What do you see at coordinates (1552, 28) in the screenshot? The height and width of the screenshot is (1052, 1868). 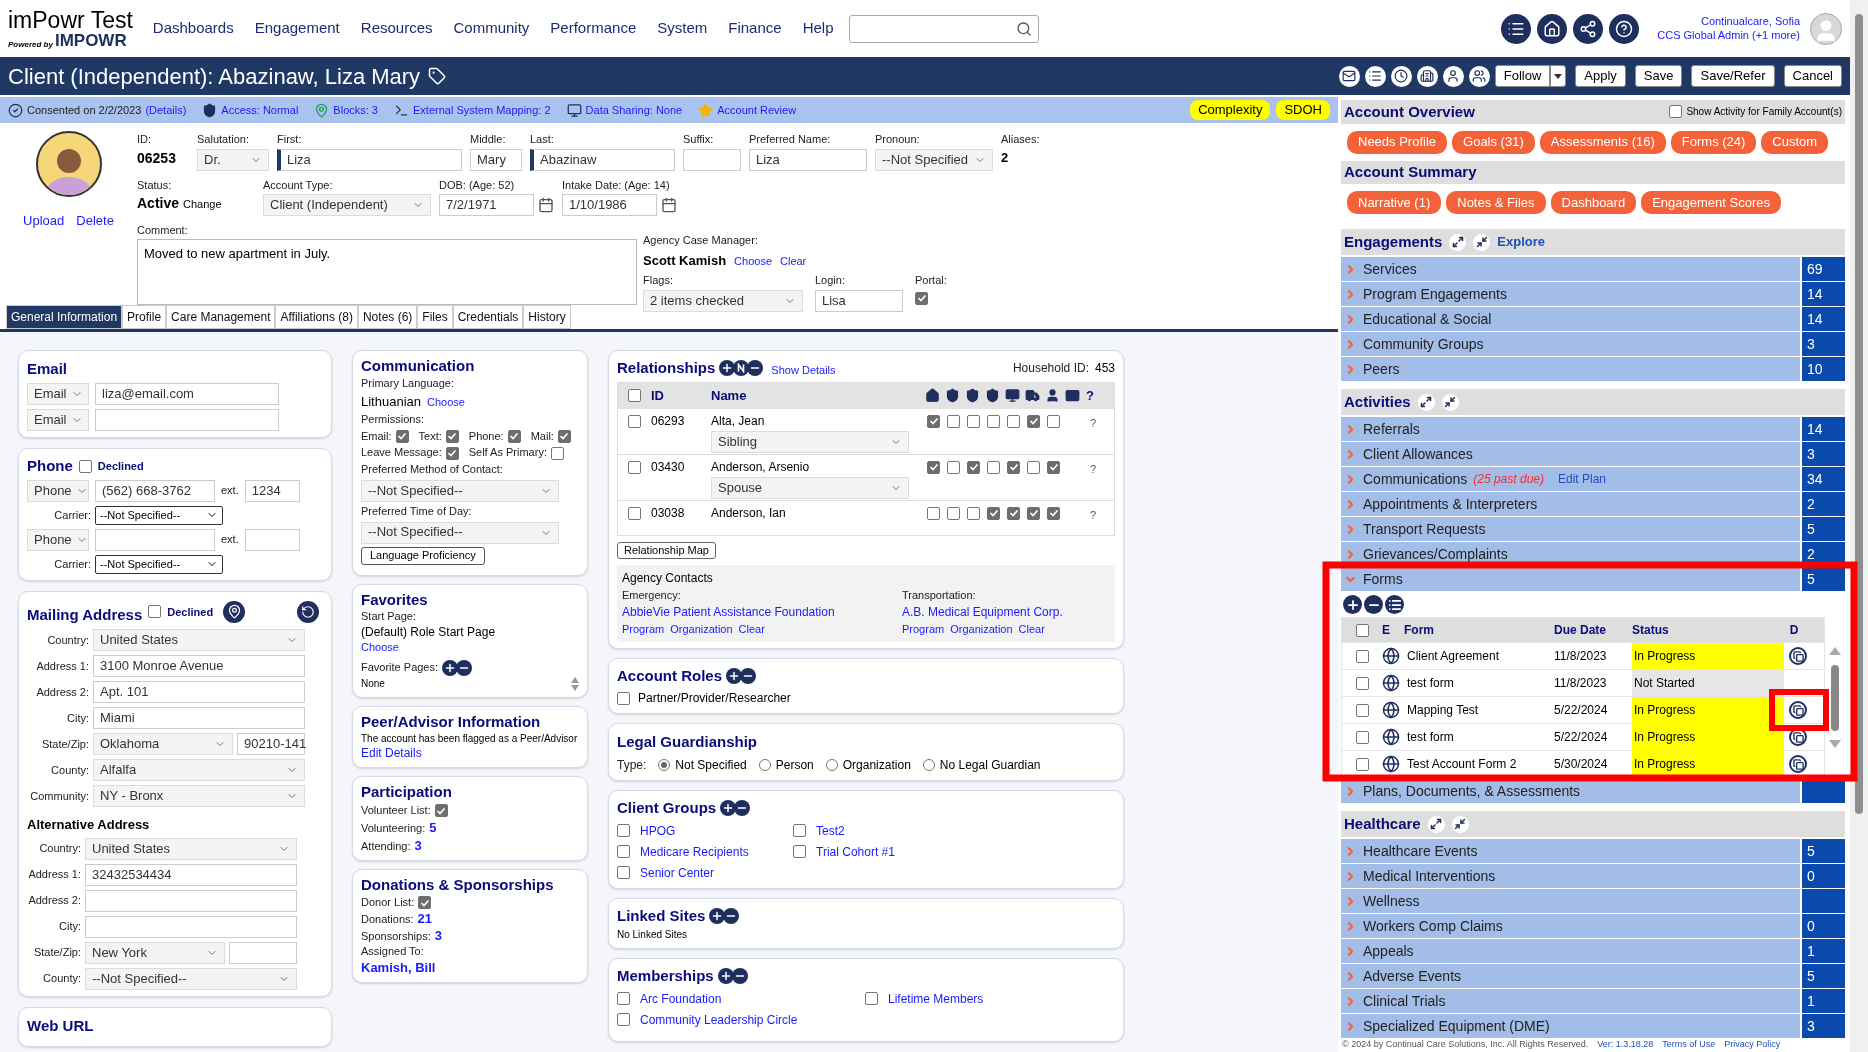 I see `home-icon` at bounding box center [1552, 28].